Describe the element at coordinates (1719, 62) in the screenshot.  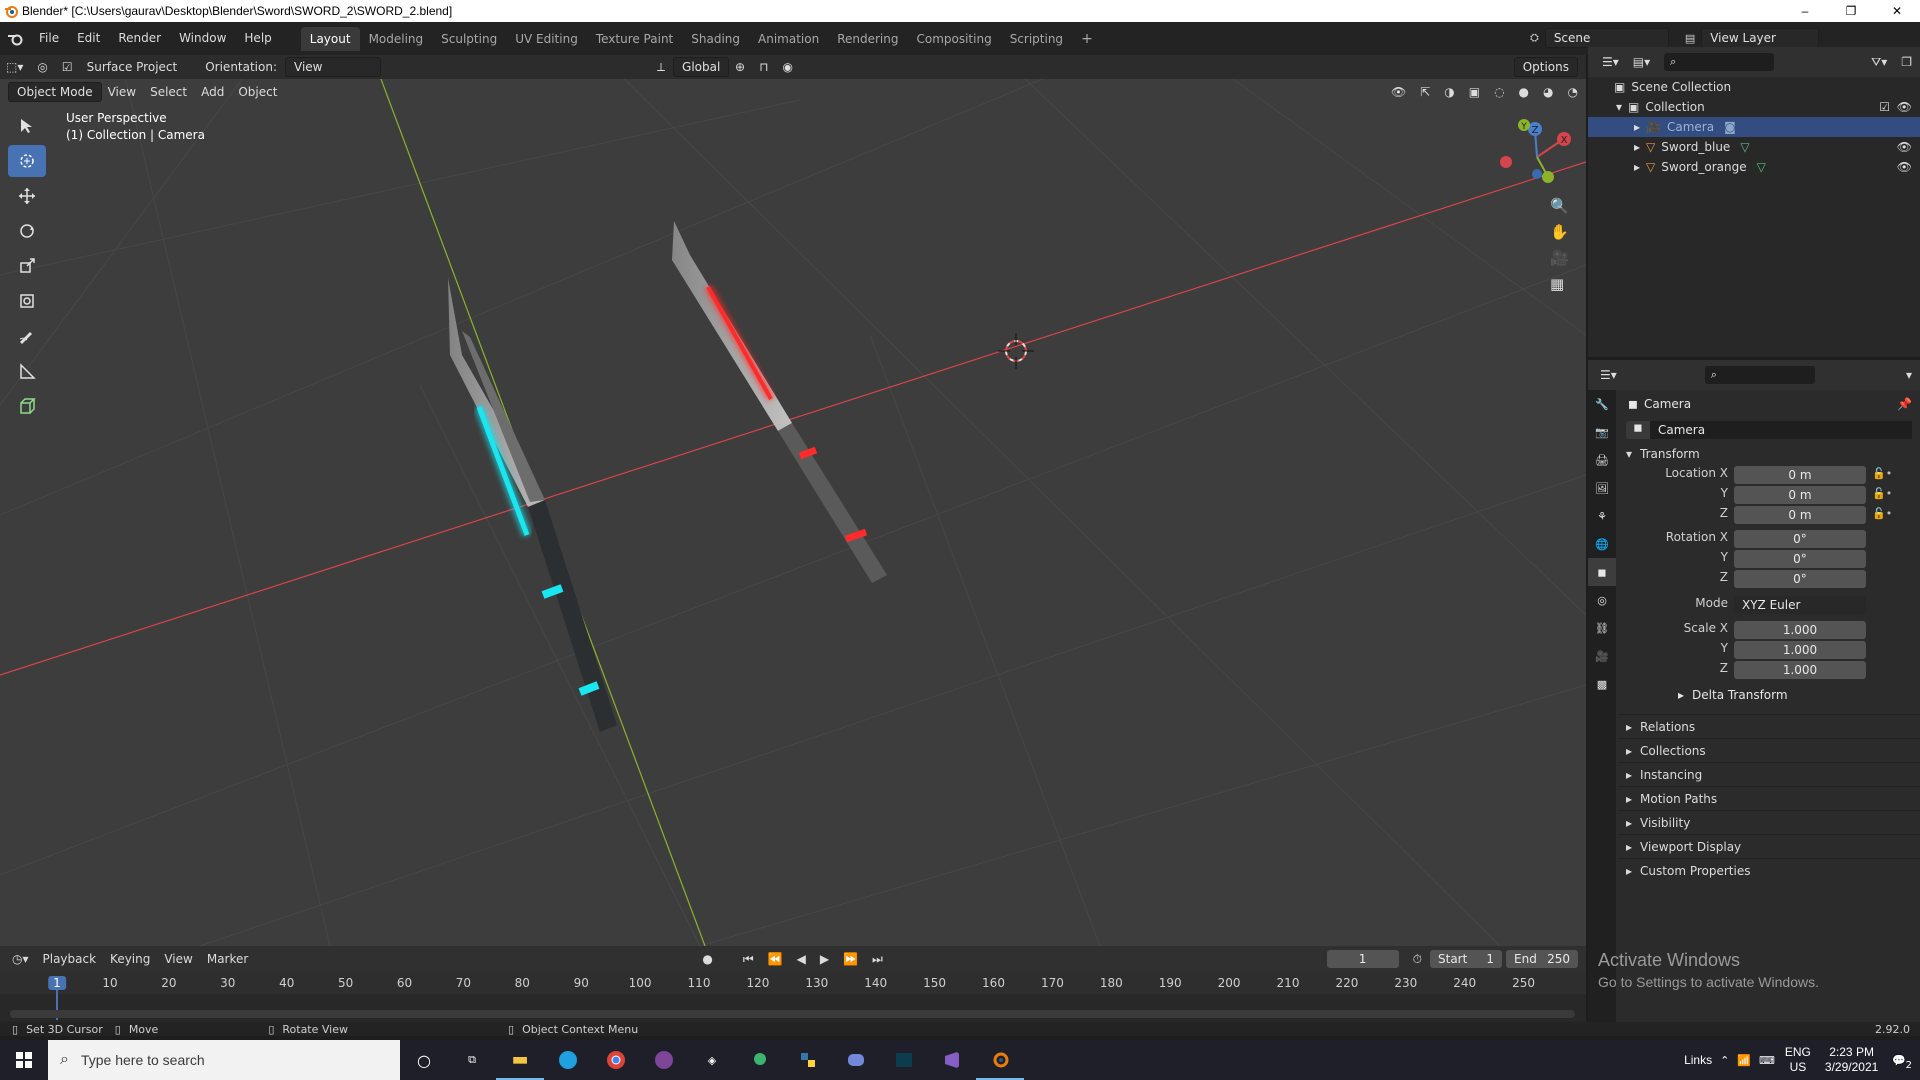
I see `outliner-search-input: ⌕` at that location.